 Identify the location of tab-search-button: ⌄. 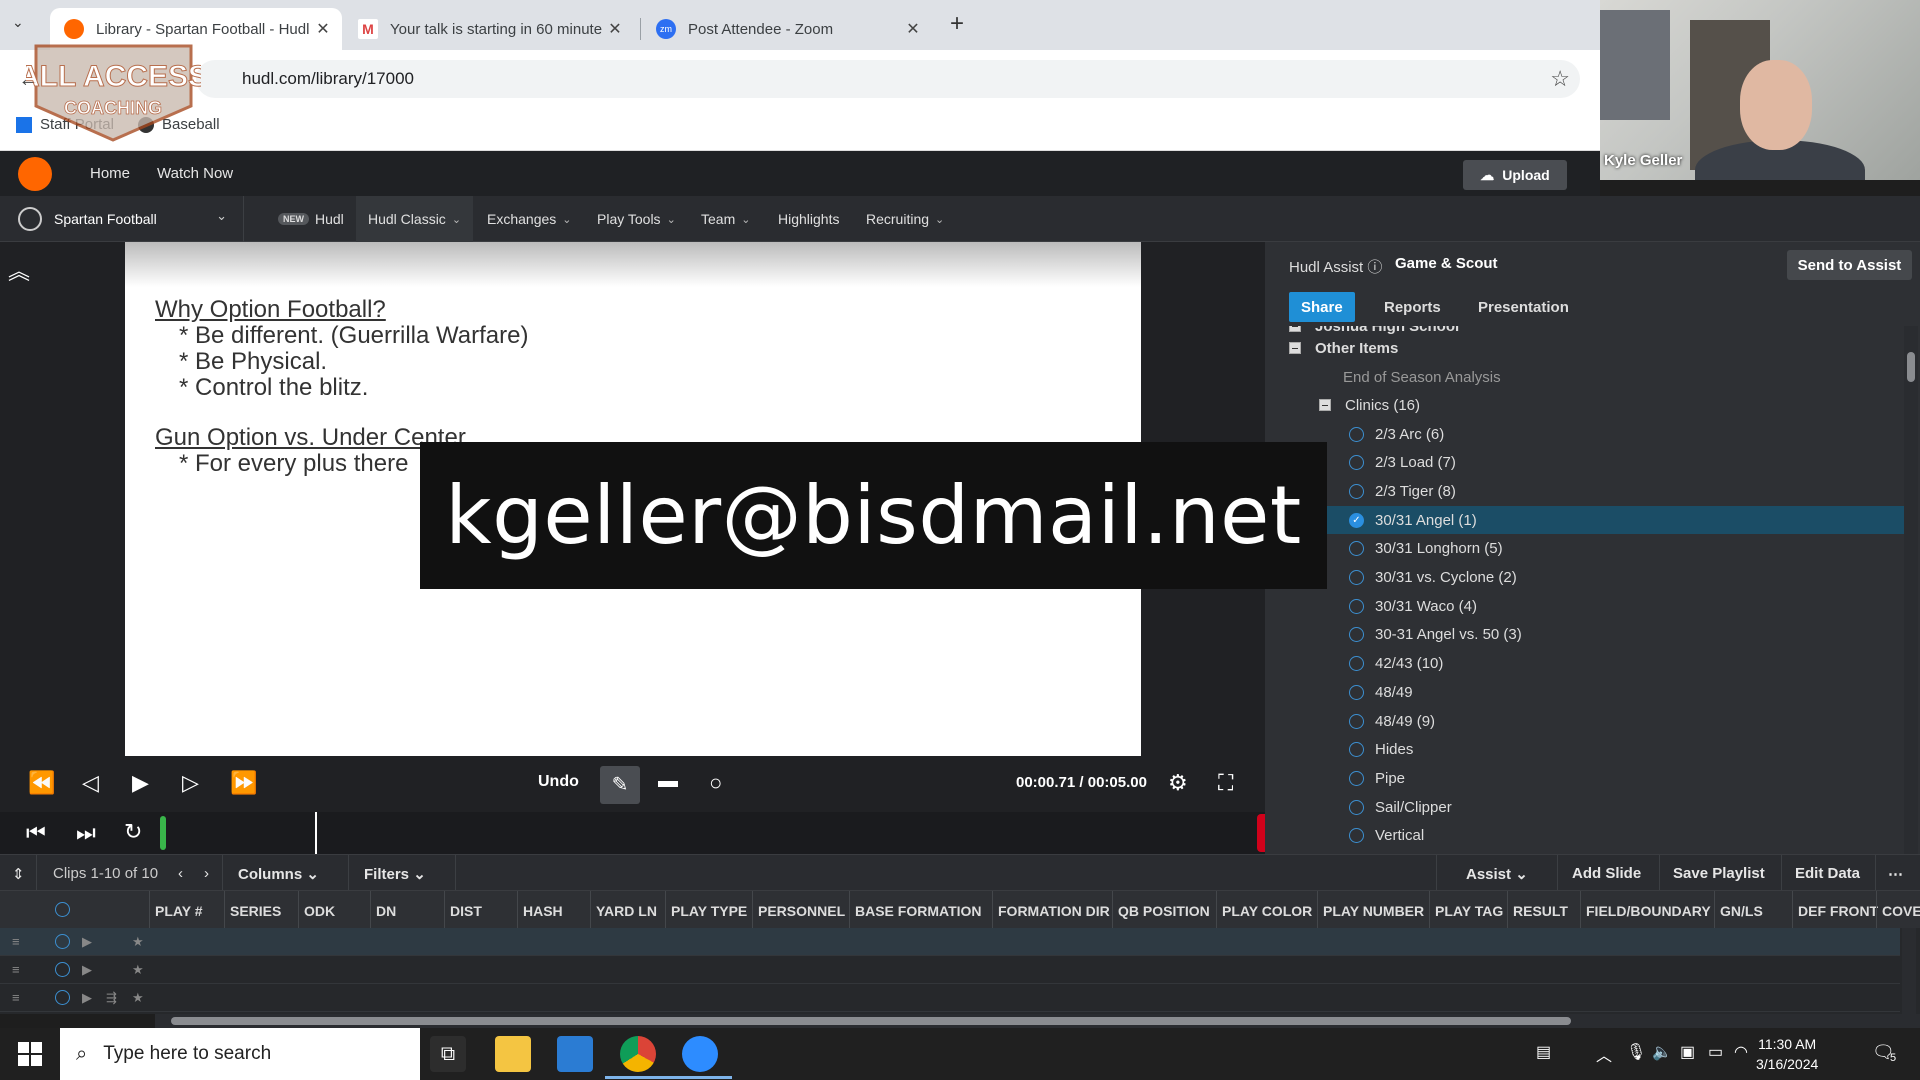
(18, 22).